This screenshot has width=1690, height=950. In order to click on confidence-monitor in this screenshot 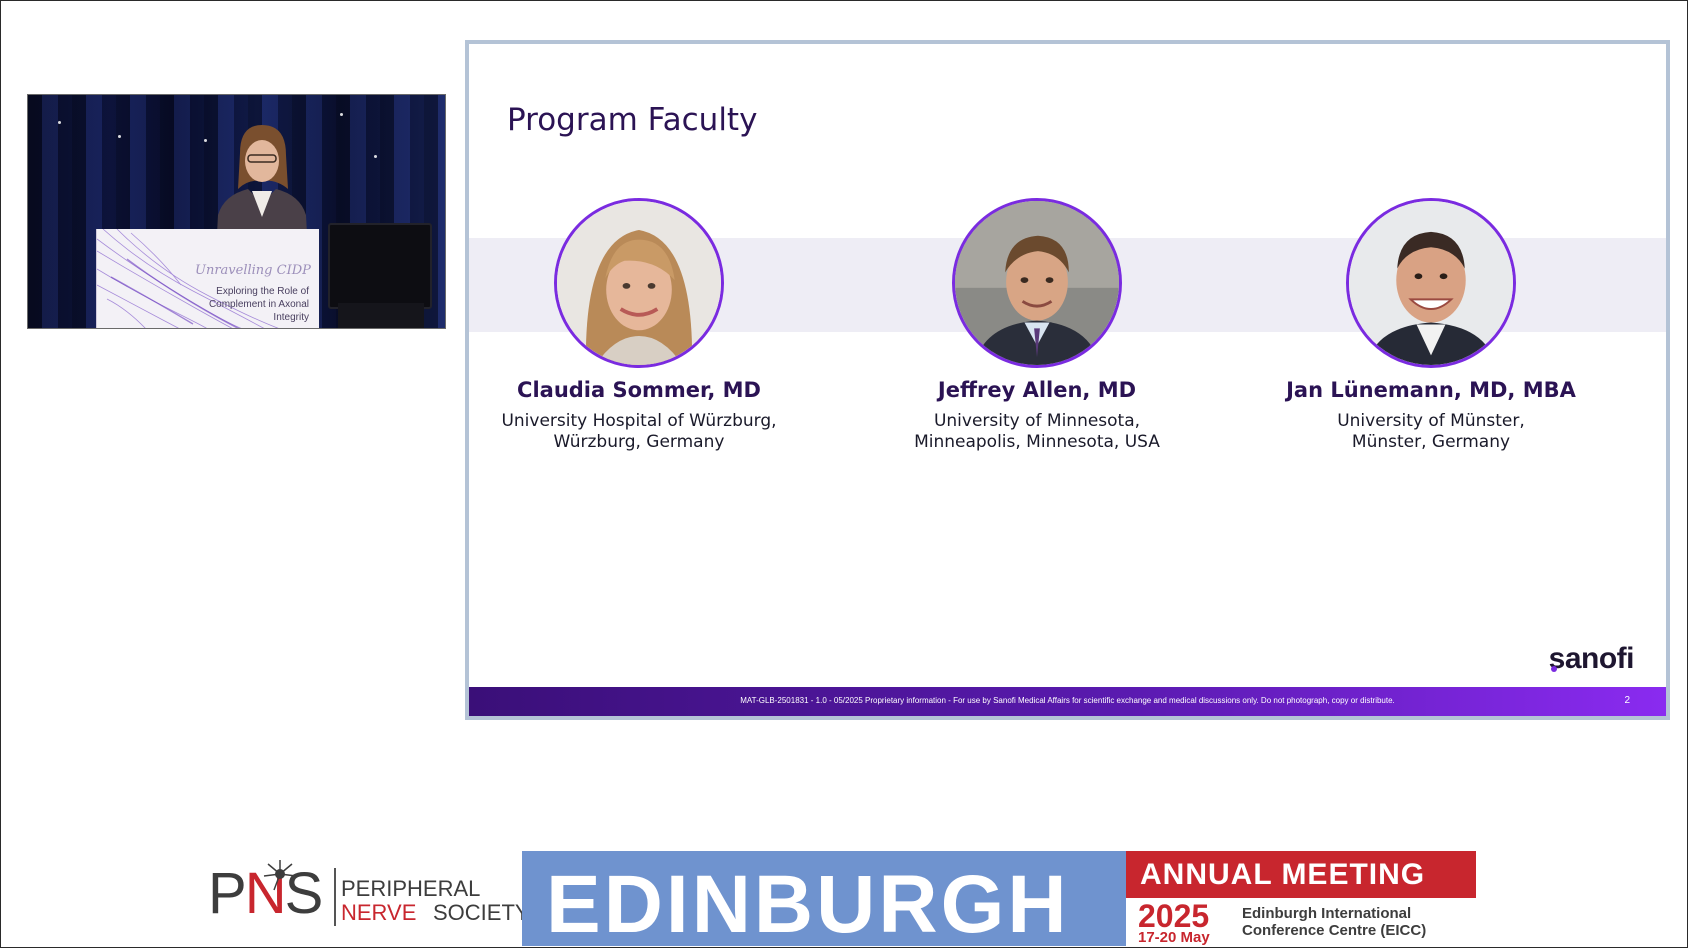, I will do `click(380, 266)`.